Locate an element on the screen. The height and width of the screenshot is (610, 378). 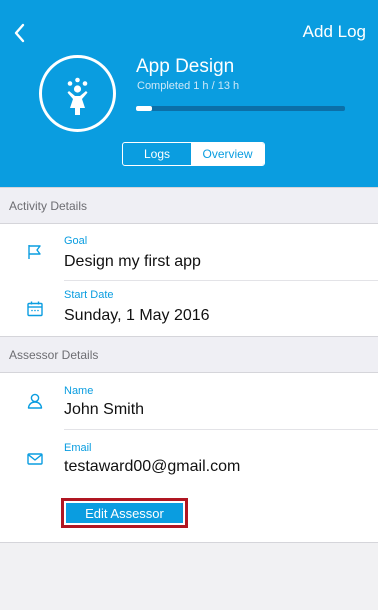
start-date-label: Start Date is located at coordinates (89, 295).